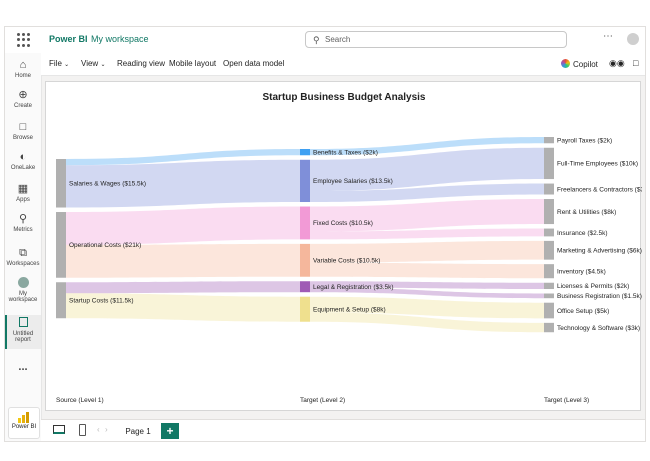 Image resolution: width=650 pixels, height=461 pixels. What do you see at coordinates (61, 245) in the screenshot?
I see `sankey-node-operational-costs` at bounding box center [61, 245].